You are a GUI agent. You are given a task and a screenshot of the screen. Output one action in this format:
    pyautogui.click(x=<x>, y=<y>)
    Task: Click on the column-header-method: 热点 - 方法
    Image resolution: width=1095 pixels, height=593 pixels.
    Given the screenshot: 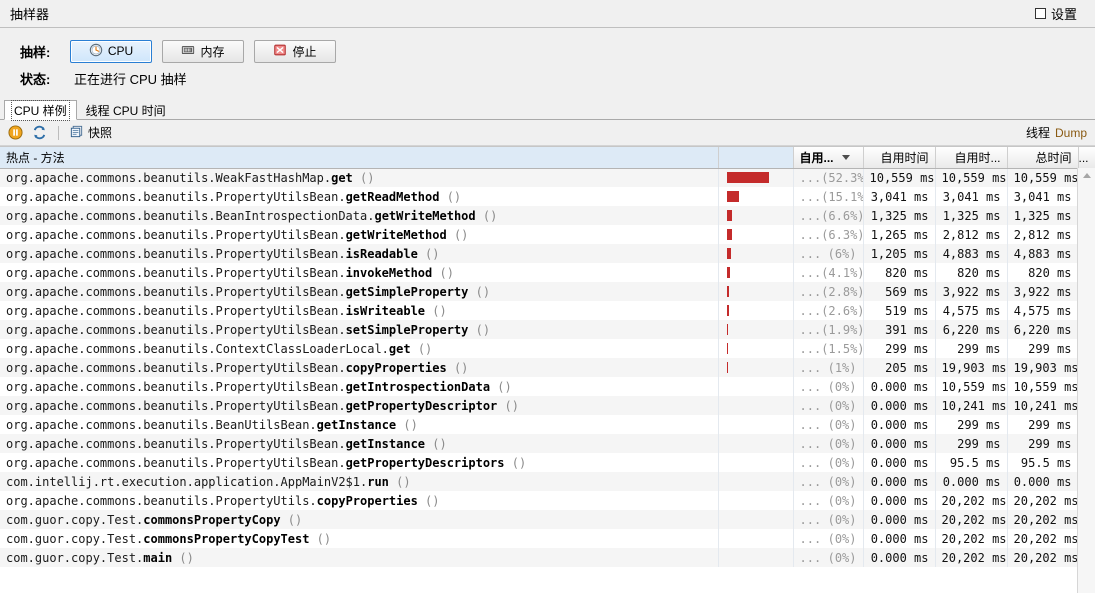 What is the action you would take?
    pyautogui.click(x=359, y=158)
    